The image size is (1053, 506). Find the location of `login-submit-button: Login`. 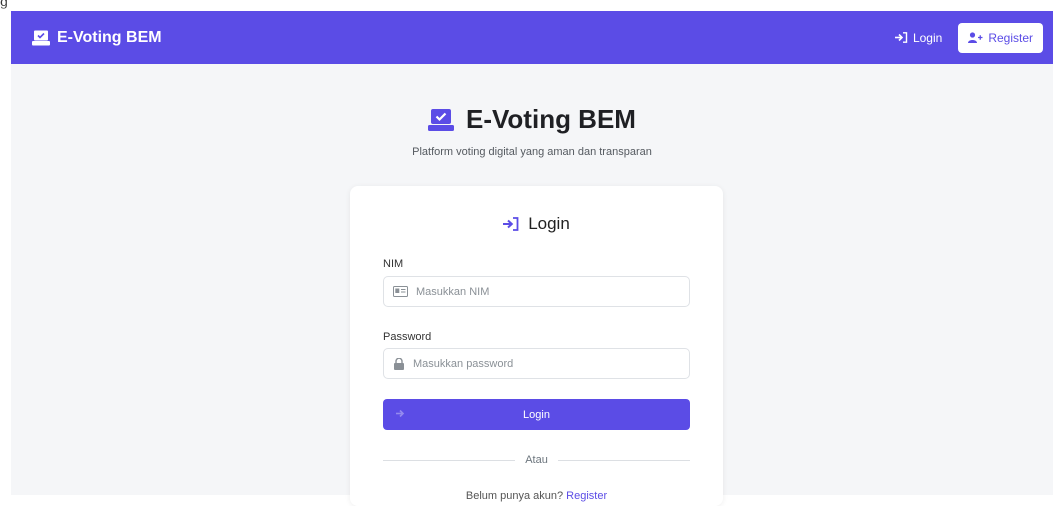

login-submit-button: Login is located at coordinates (536, 414).